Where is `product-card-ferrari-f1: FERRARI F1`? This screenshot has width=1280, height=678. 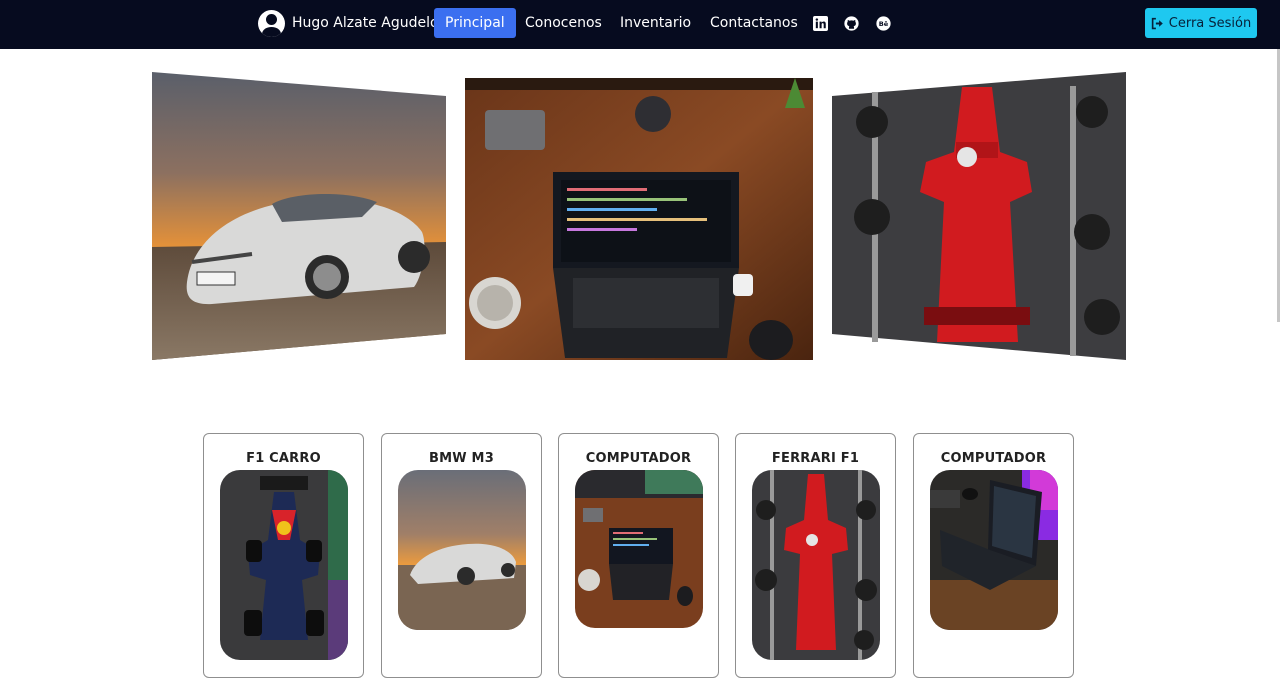
product-card-ferrari-f1: FERRARI F1 is located at coordinates (815, 555).